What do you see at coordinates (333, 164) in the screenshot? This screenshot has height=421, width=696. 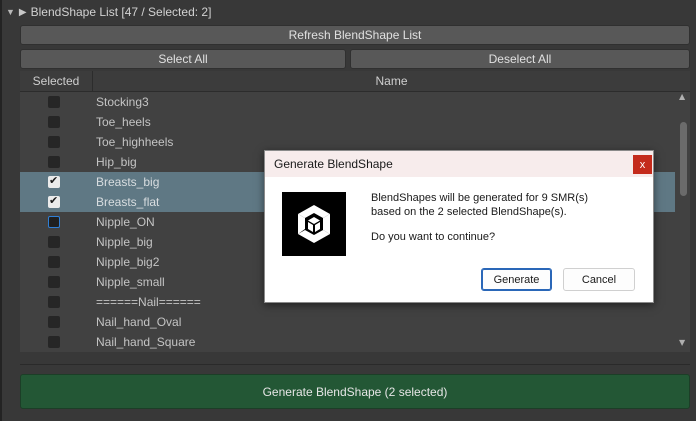 I see `dialog-title: Generate BlendShape` at bounding box center [333, 164].